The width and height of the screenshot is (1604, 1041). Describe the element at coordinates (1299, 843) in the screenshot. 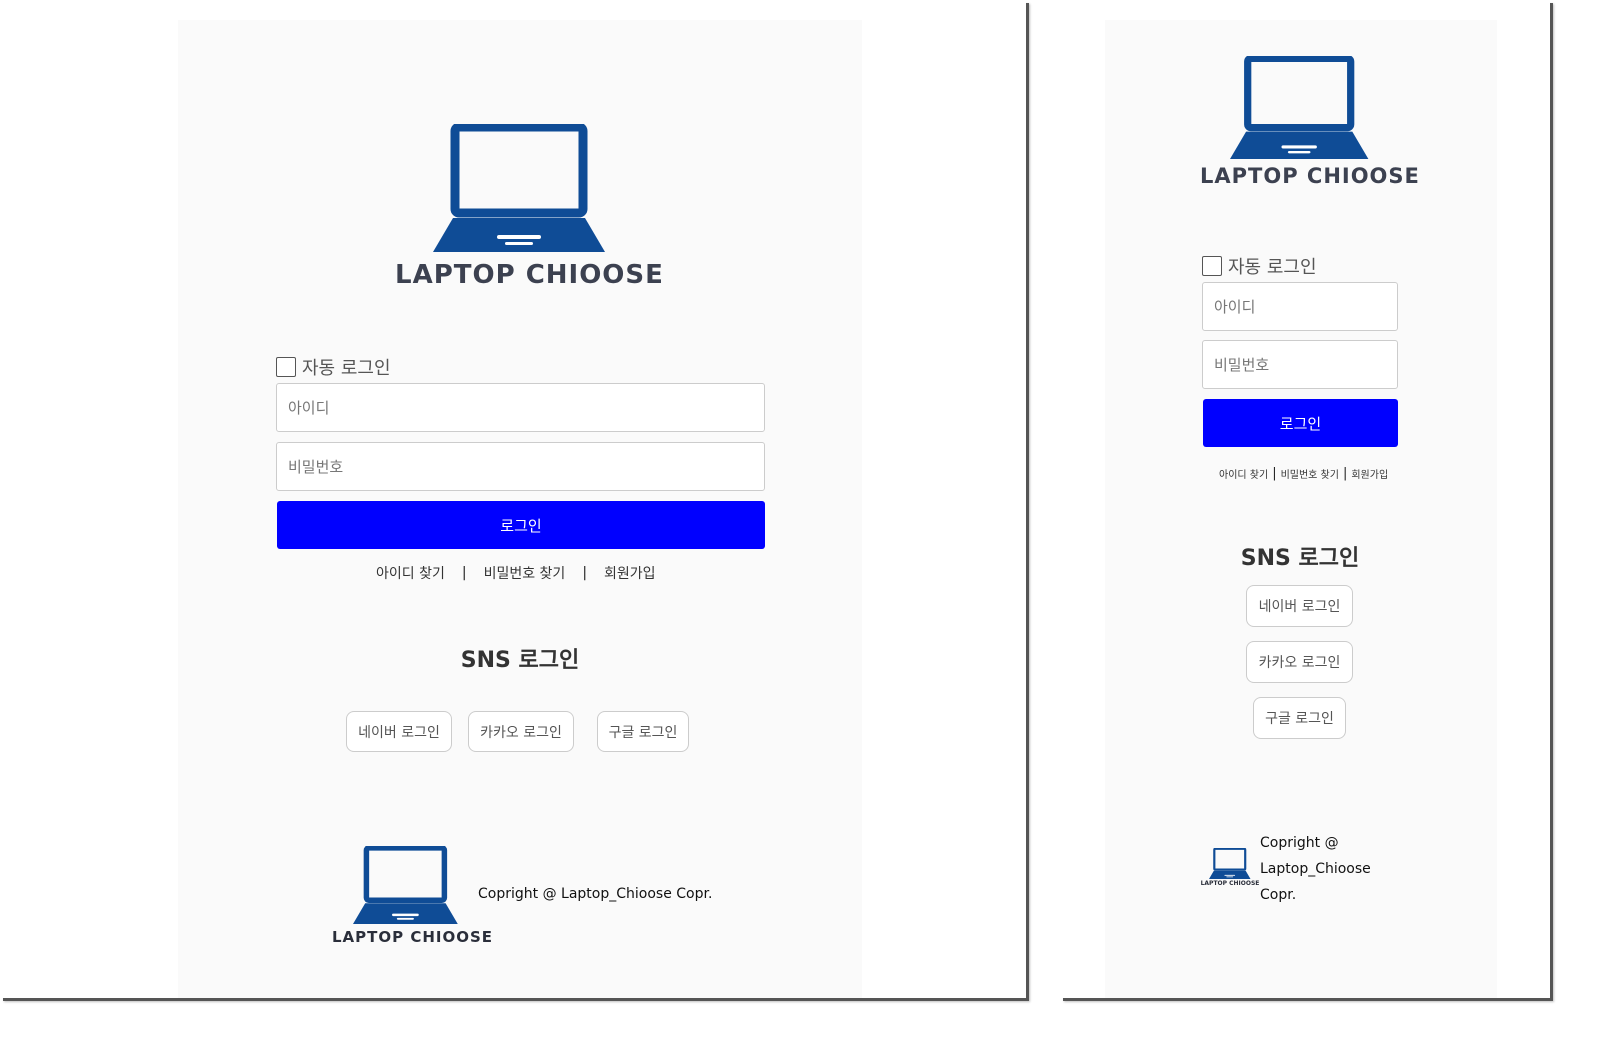

I see `copyright-line: Copright @` at that location.